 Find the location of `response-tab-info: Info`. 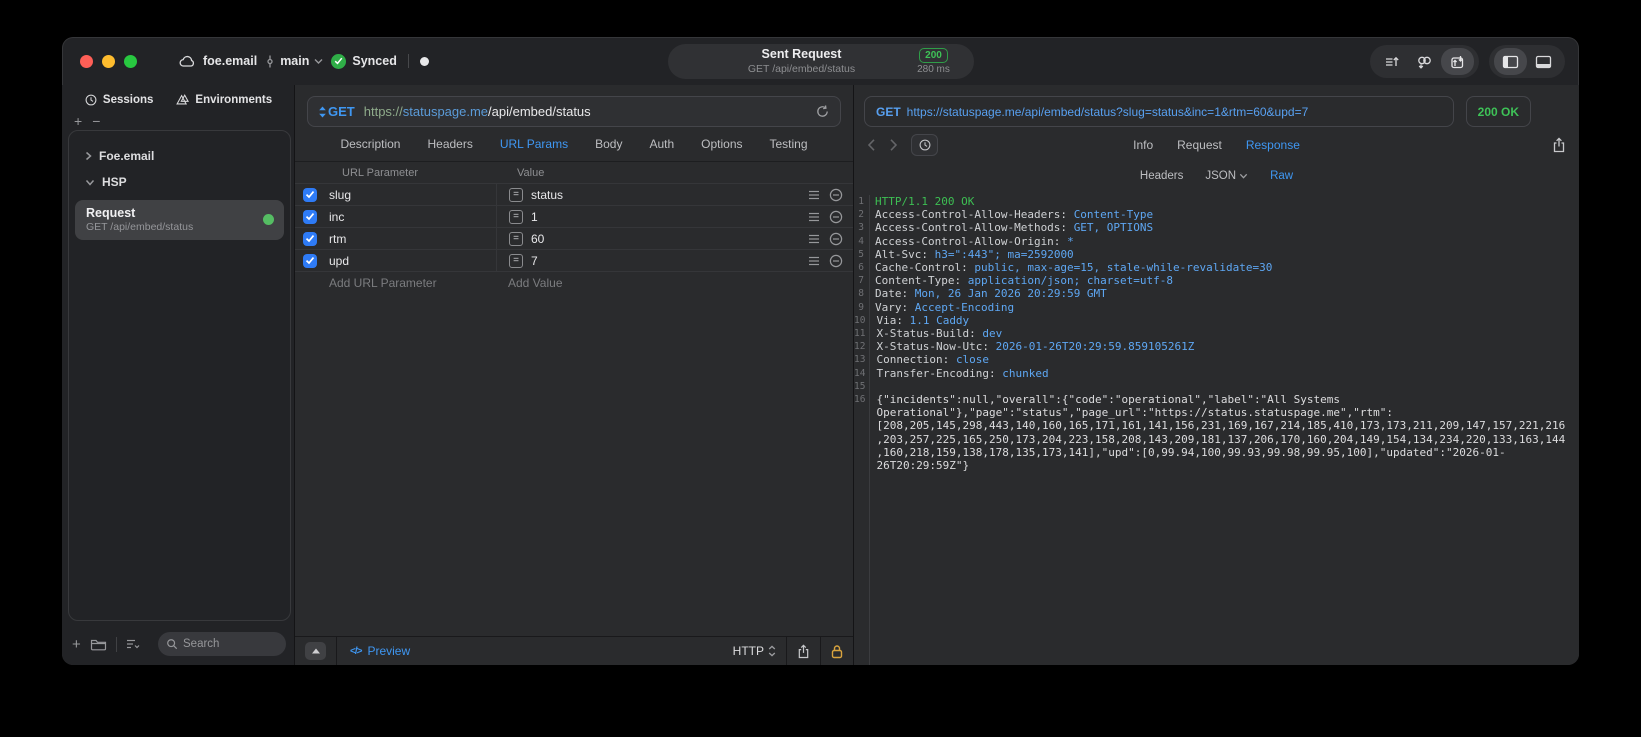

response-tab-info: Info is located at coordinates (1143, 145).